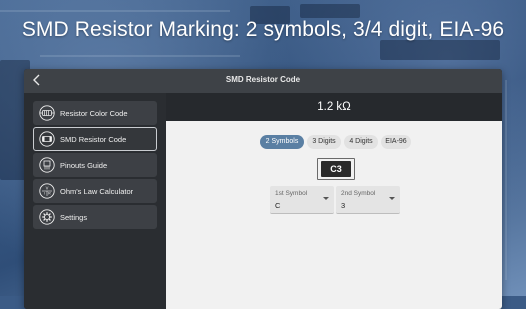 This screenshot has height=309, width=526. I want to click on svg-text: V, so click(47, 188).